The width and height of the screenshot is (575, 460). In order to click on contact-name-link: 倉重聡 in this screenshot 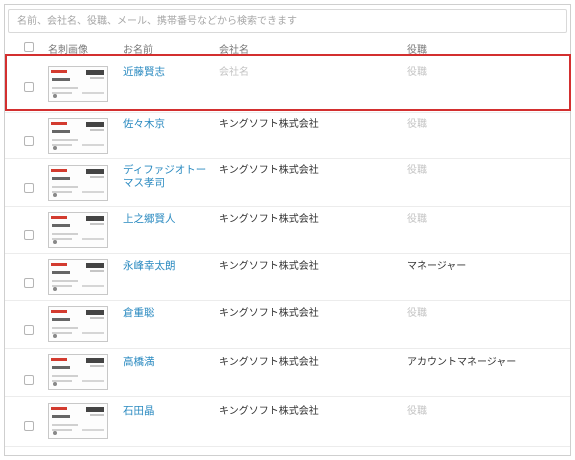, I will do `click(168, 313)`.